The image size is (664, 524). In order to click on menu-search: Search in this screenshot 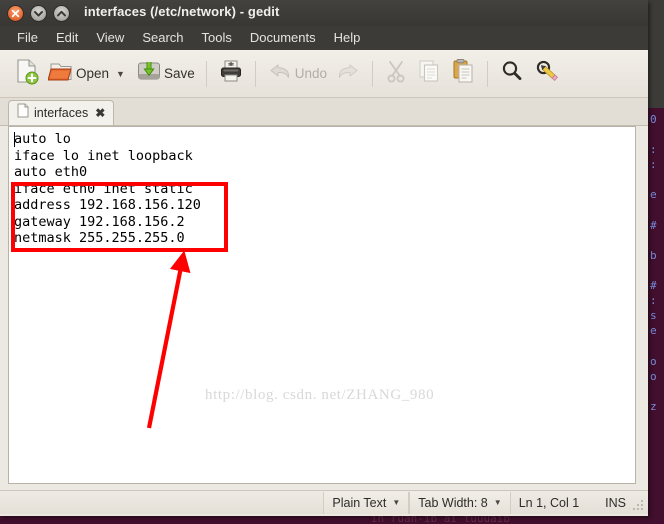, I will do `click(162, 38)`.